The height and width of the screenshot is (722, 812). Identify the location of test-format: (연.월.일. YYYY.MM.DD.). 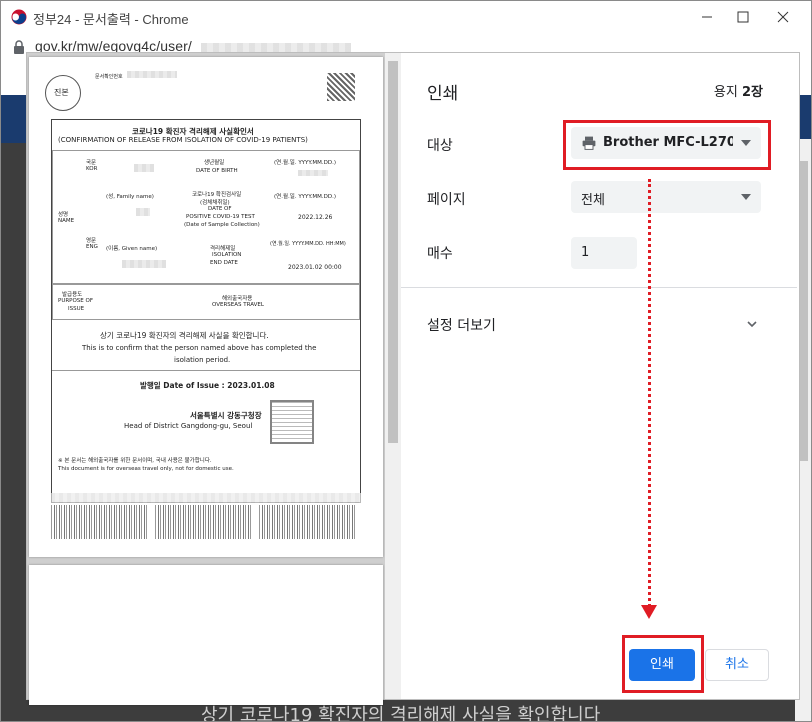
(305, 197).